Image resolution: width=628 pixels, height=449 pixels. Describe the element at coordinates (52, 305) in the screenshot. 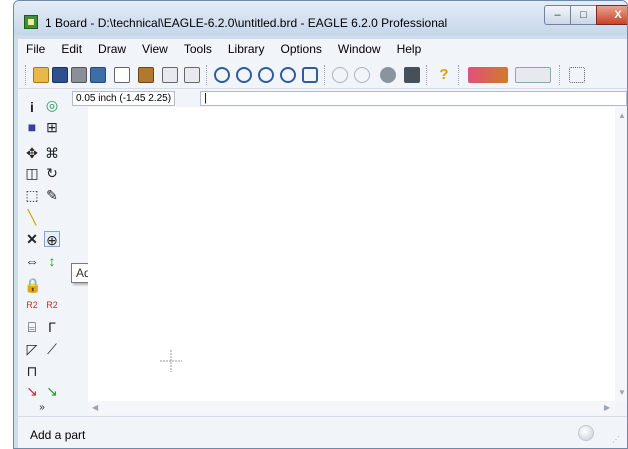

I see `smash-icon: R2` at that location.